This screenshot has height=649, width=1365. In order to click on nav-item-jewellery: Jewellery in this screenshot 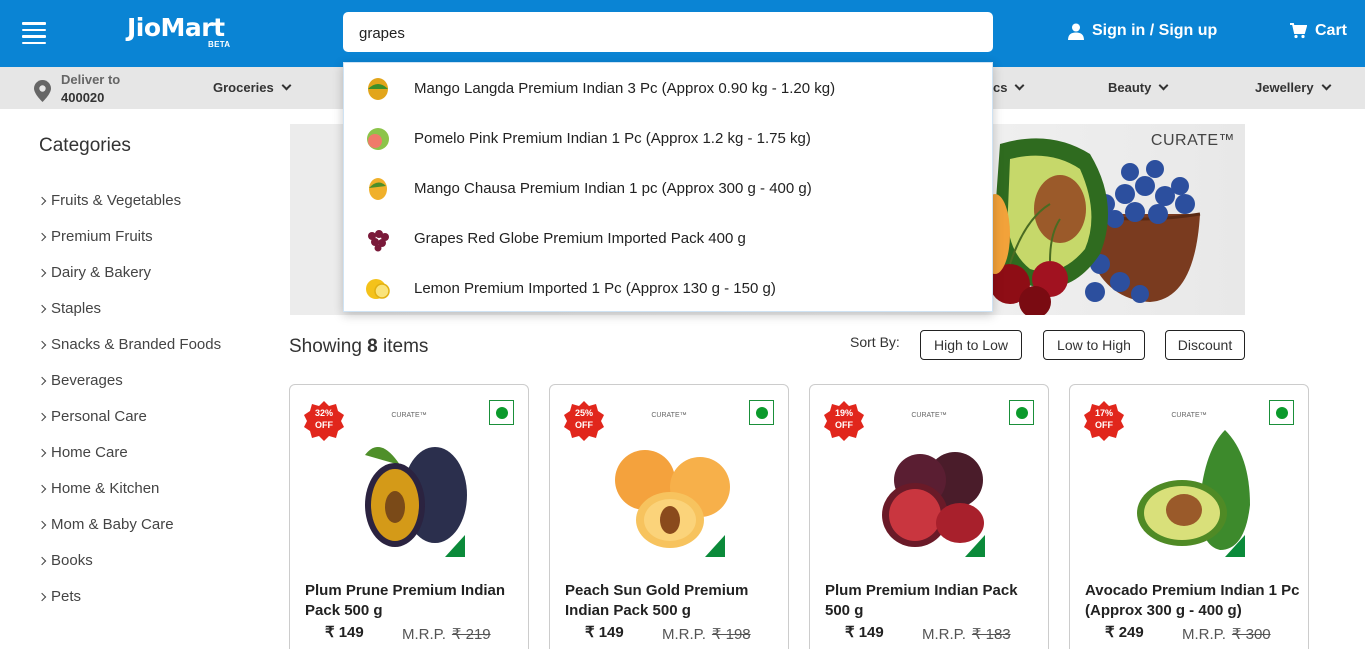, I will do `click(1293, 87)`.